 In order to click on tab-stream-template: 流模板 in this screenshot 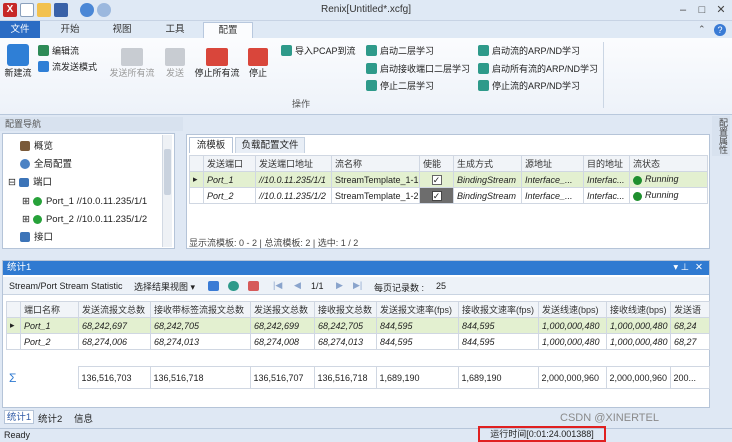, I will do `click(211, 145)`.